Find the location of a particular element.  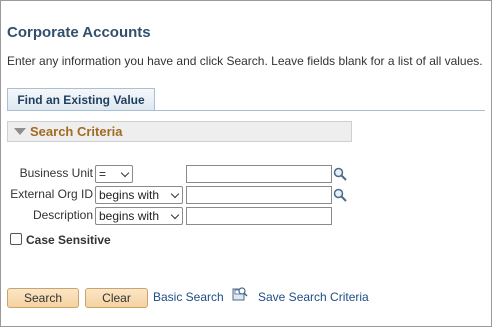

search-button: Search is located at coordinates (43, 298).